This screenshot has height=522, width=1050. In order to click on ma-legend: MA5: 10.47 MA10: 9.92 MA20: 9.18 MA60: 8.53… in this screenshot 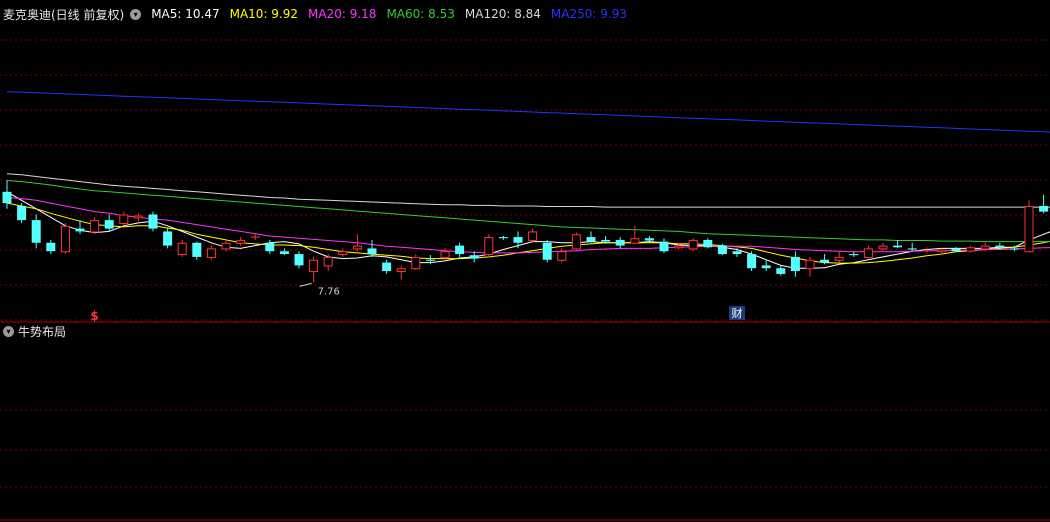, I will do `click(384, 14)`.